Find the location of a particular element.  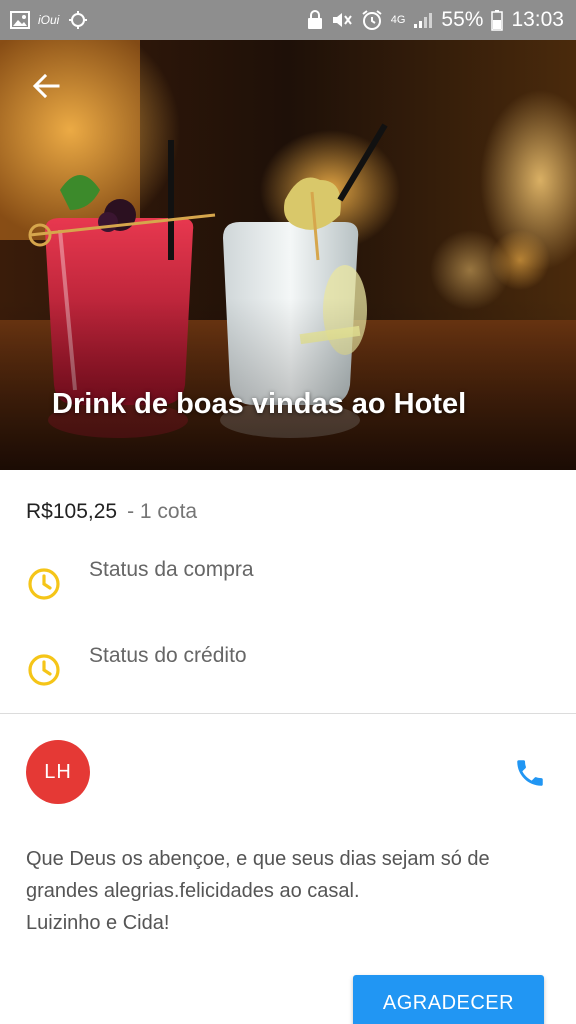

battery-icon is located at coordinates (497, 20).